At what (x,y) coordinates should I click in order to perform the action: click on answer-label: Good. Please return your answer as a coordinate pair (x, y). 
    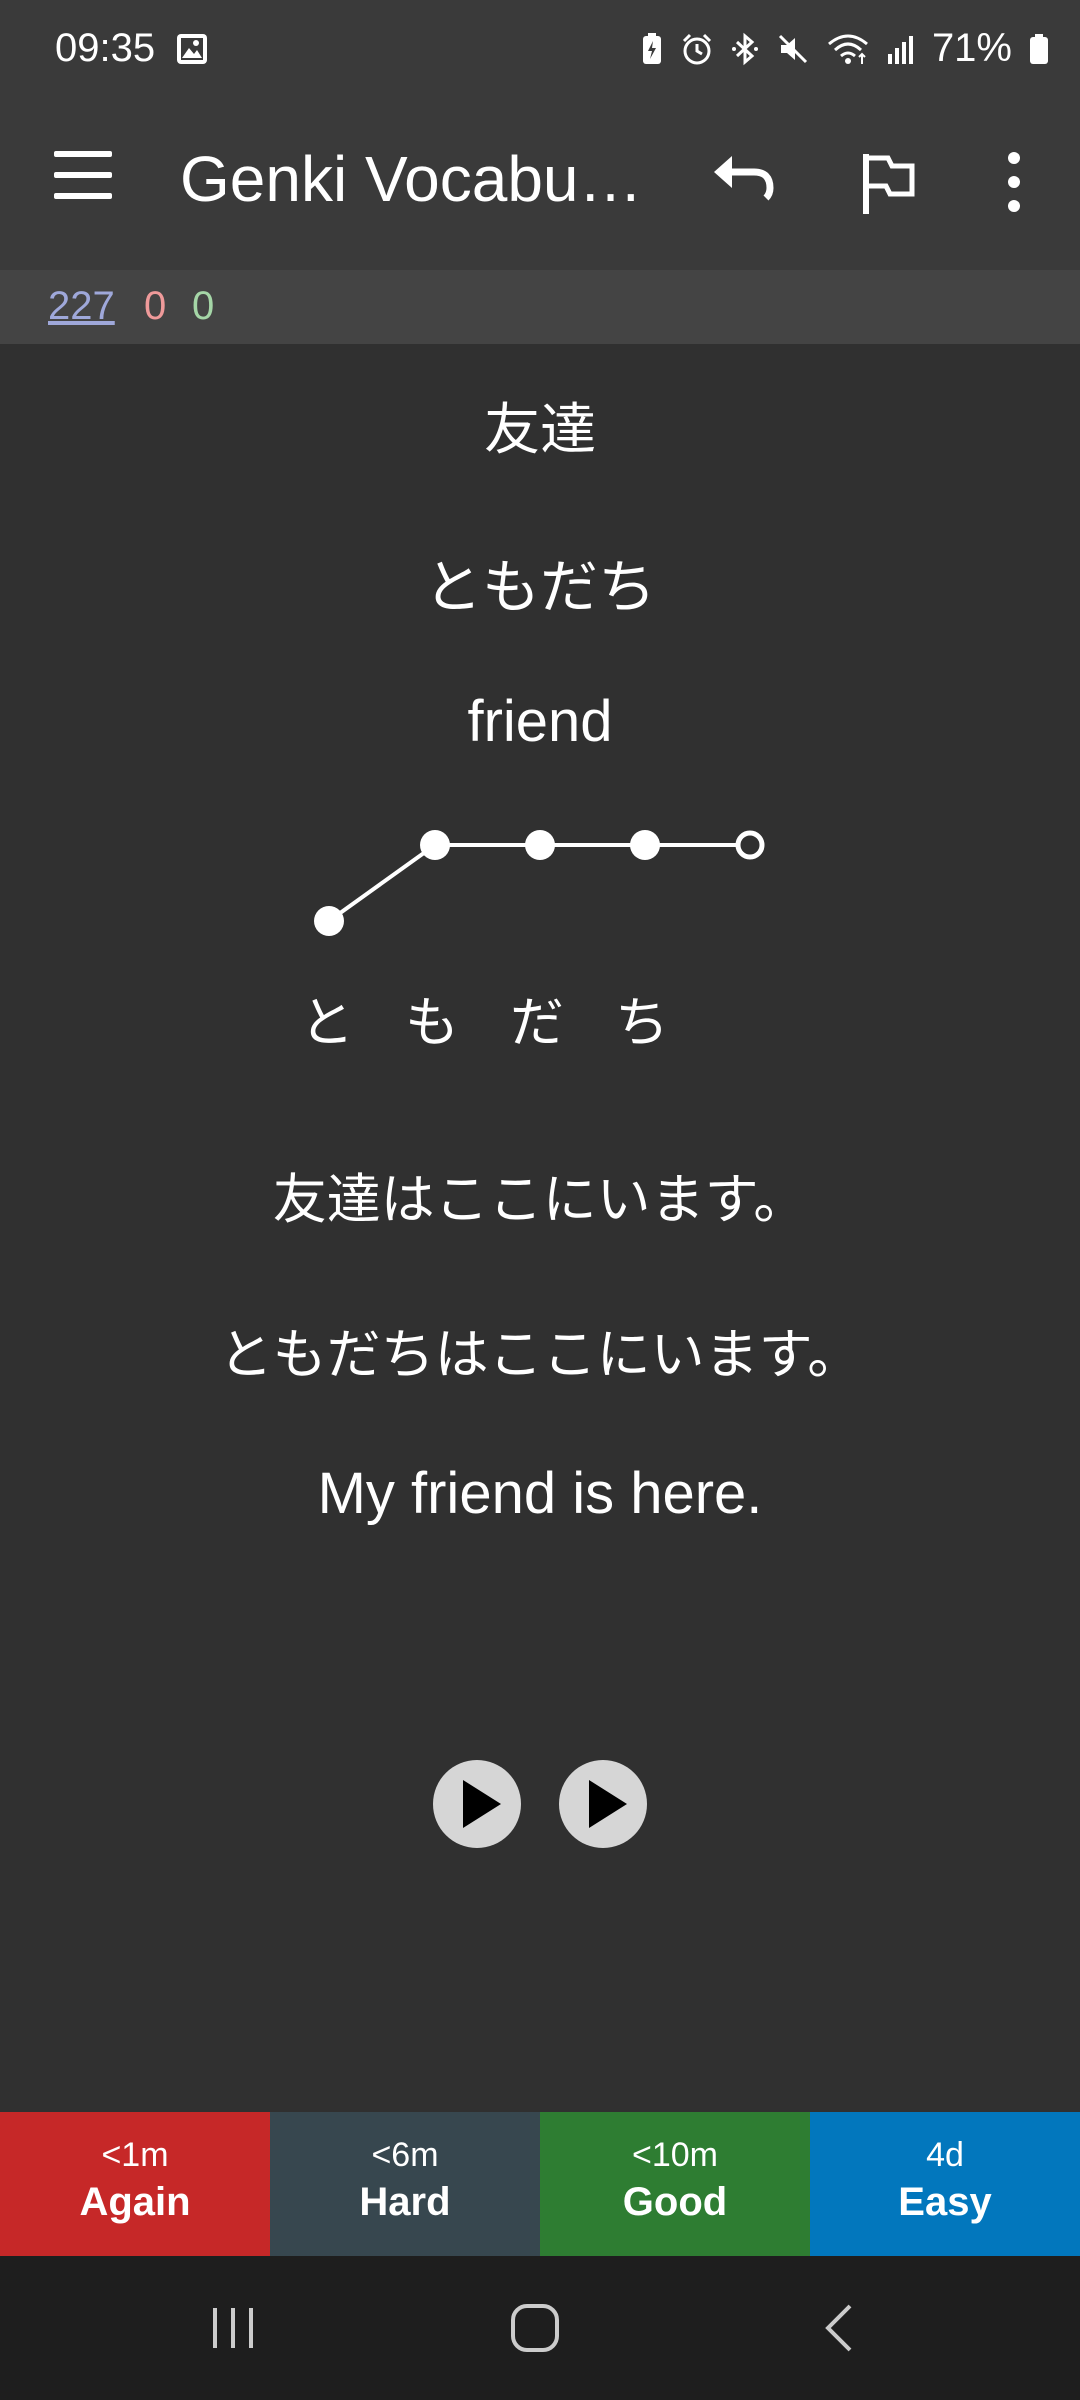
    Looking at the image, I should click on (675, 2202).